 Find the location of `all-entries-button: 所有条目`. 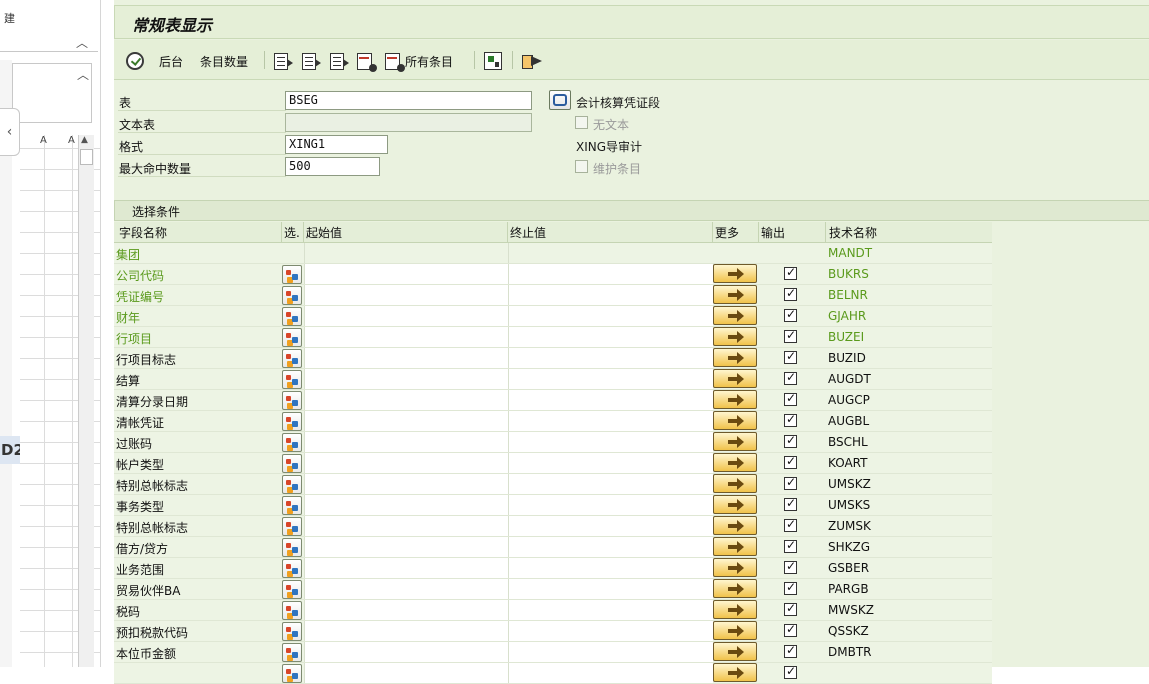

all-entries-button: 所有条目 is located at coordinates (419, 61).